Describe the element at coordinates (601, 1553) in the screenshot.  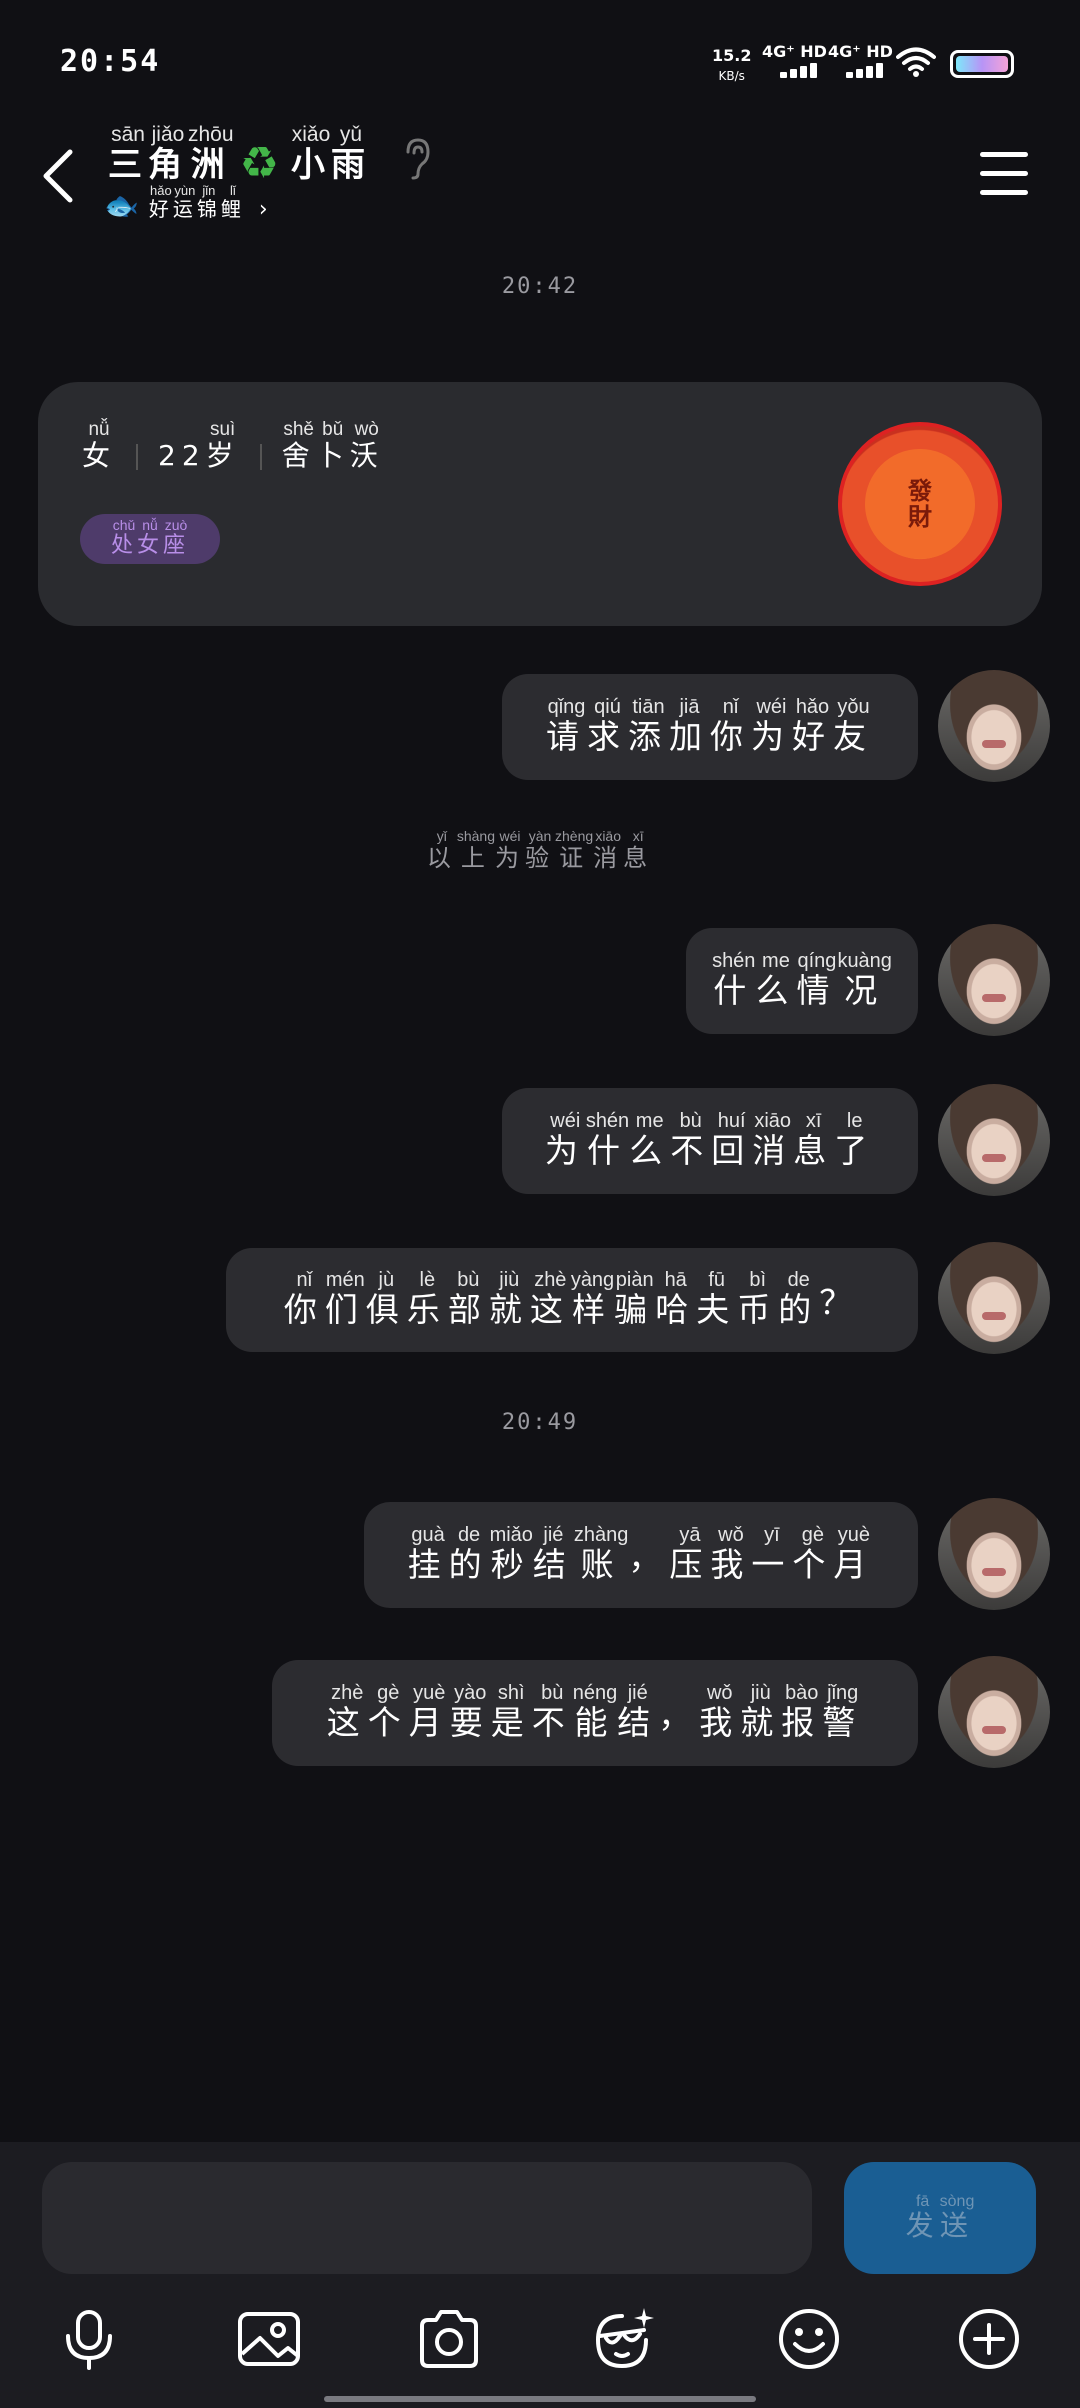
I see `ruby-char: 账zhàng` at that location.